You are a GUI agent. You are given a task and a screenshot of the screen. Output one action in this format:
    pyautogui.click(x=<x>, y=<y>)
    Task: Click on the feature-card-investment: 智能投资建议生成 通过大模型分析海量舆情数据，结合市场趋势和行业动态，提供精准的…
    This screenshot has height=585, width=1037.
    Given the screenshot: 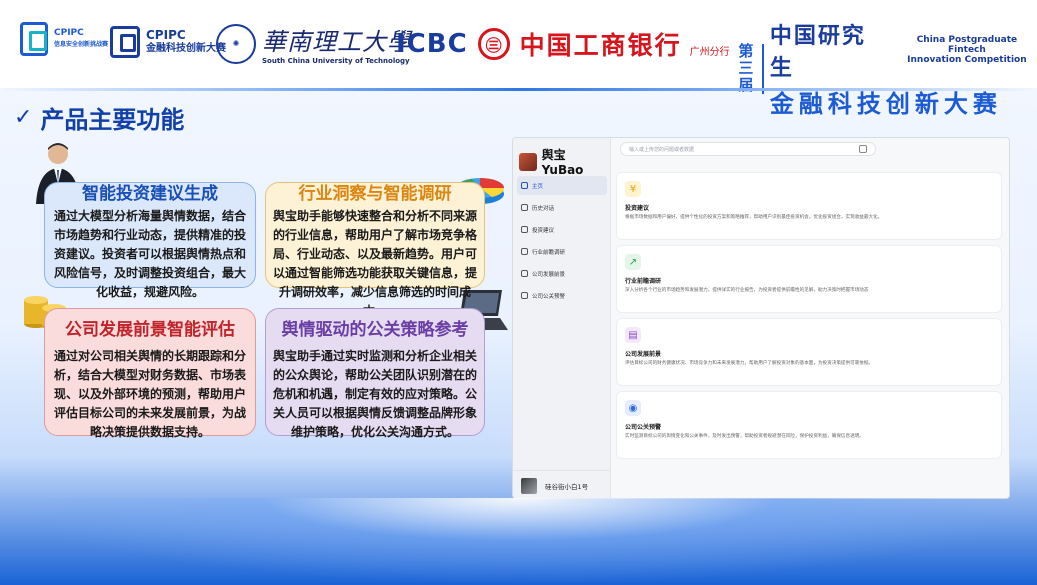 What is the action you would take?
    pyautogui.click(x=150, y=240)
    